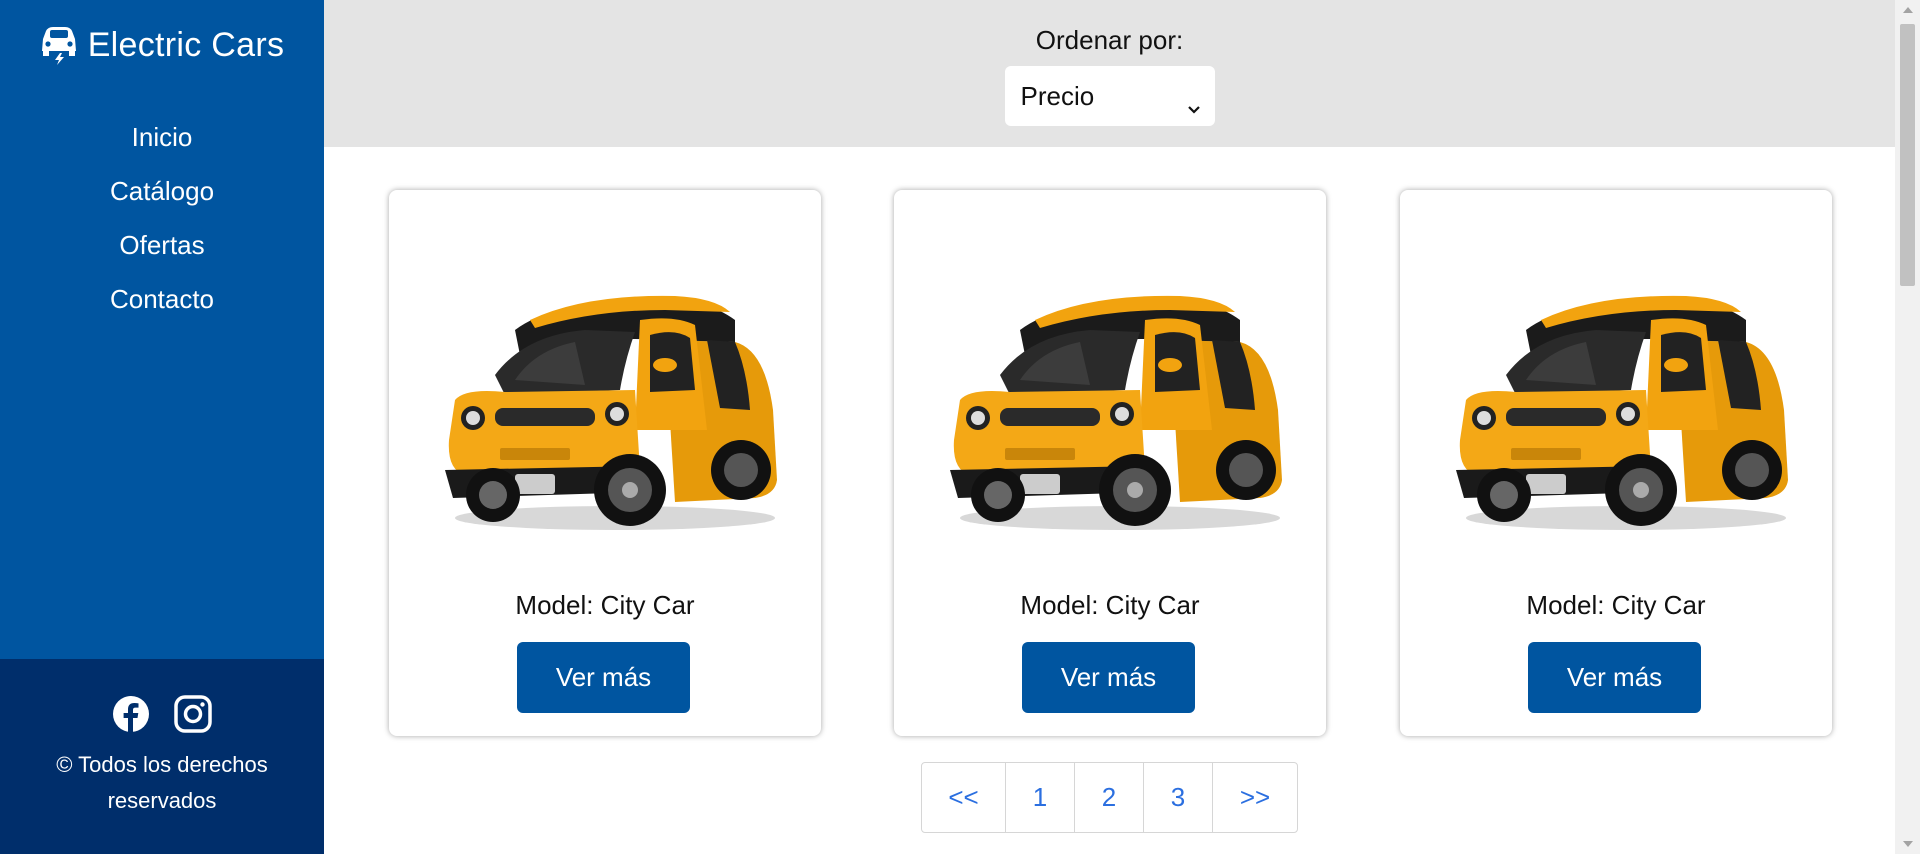  Describe the element at coordinates (59, 45) in the screenshot. I see `car-charging-icon` at that location.